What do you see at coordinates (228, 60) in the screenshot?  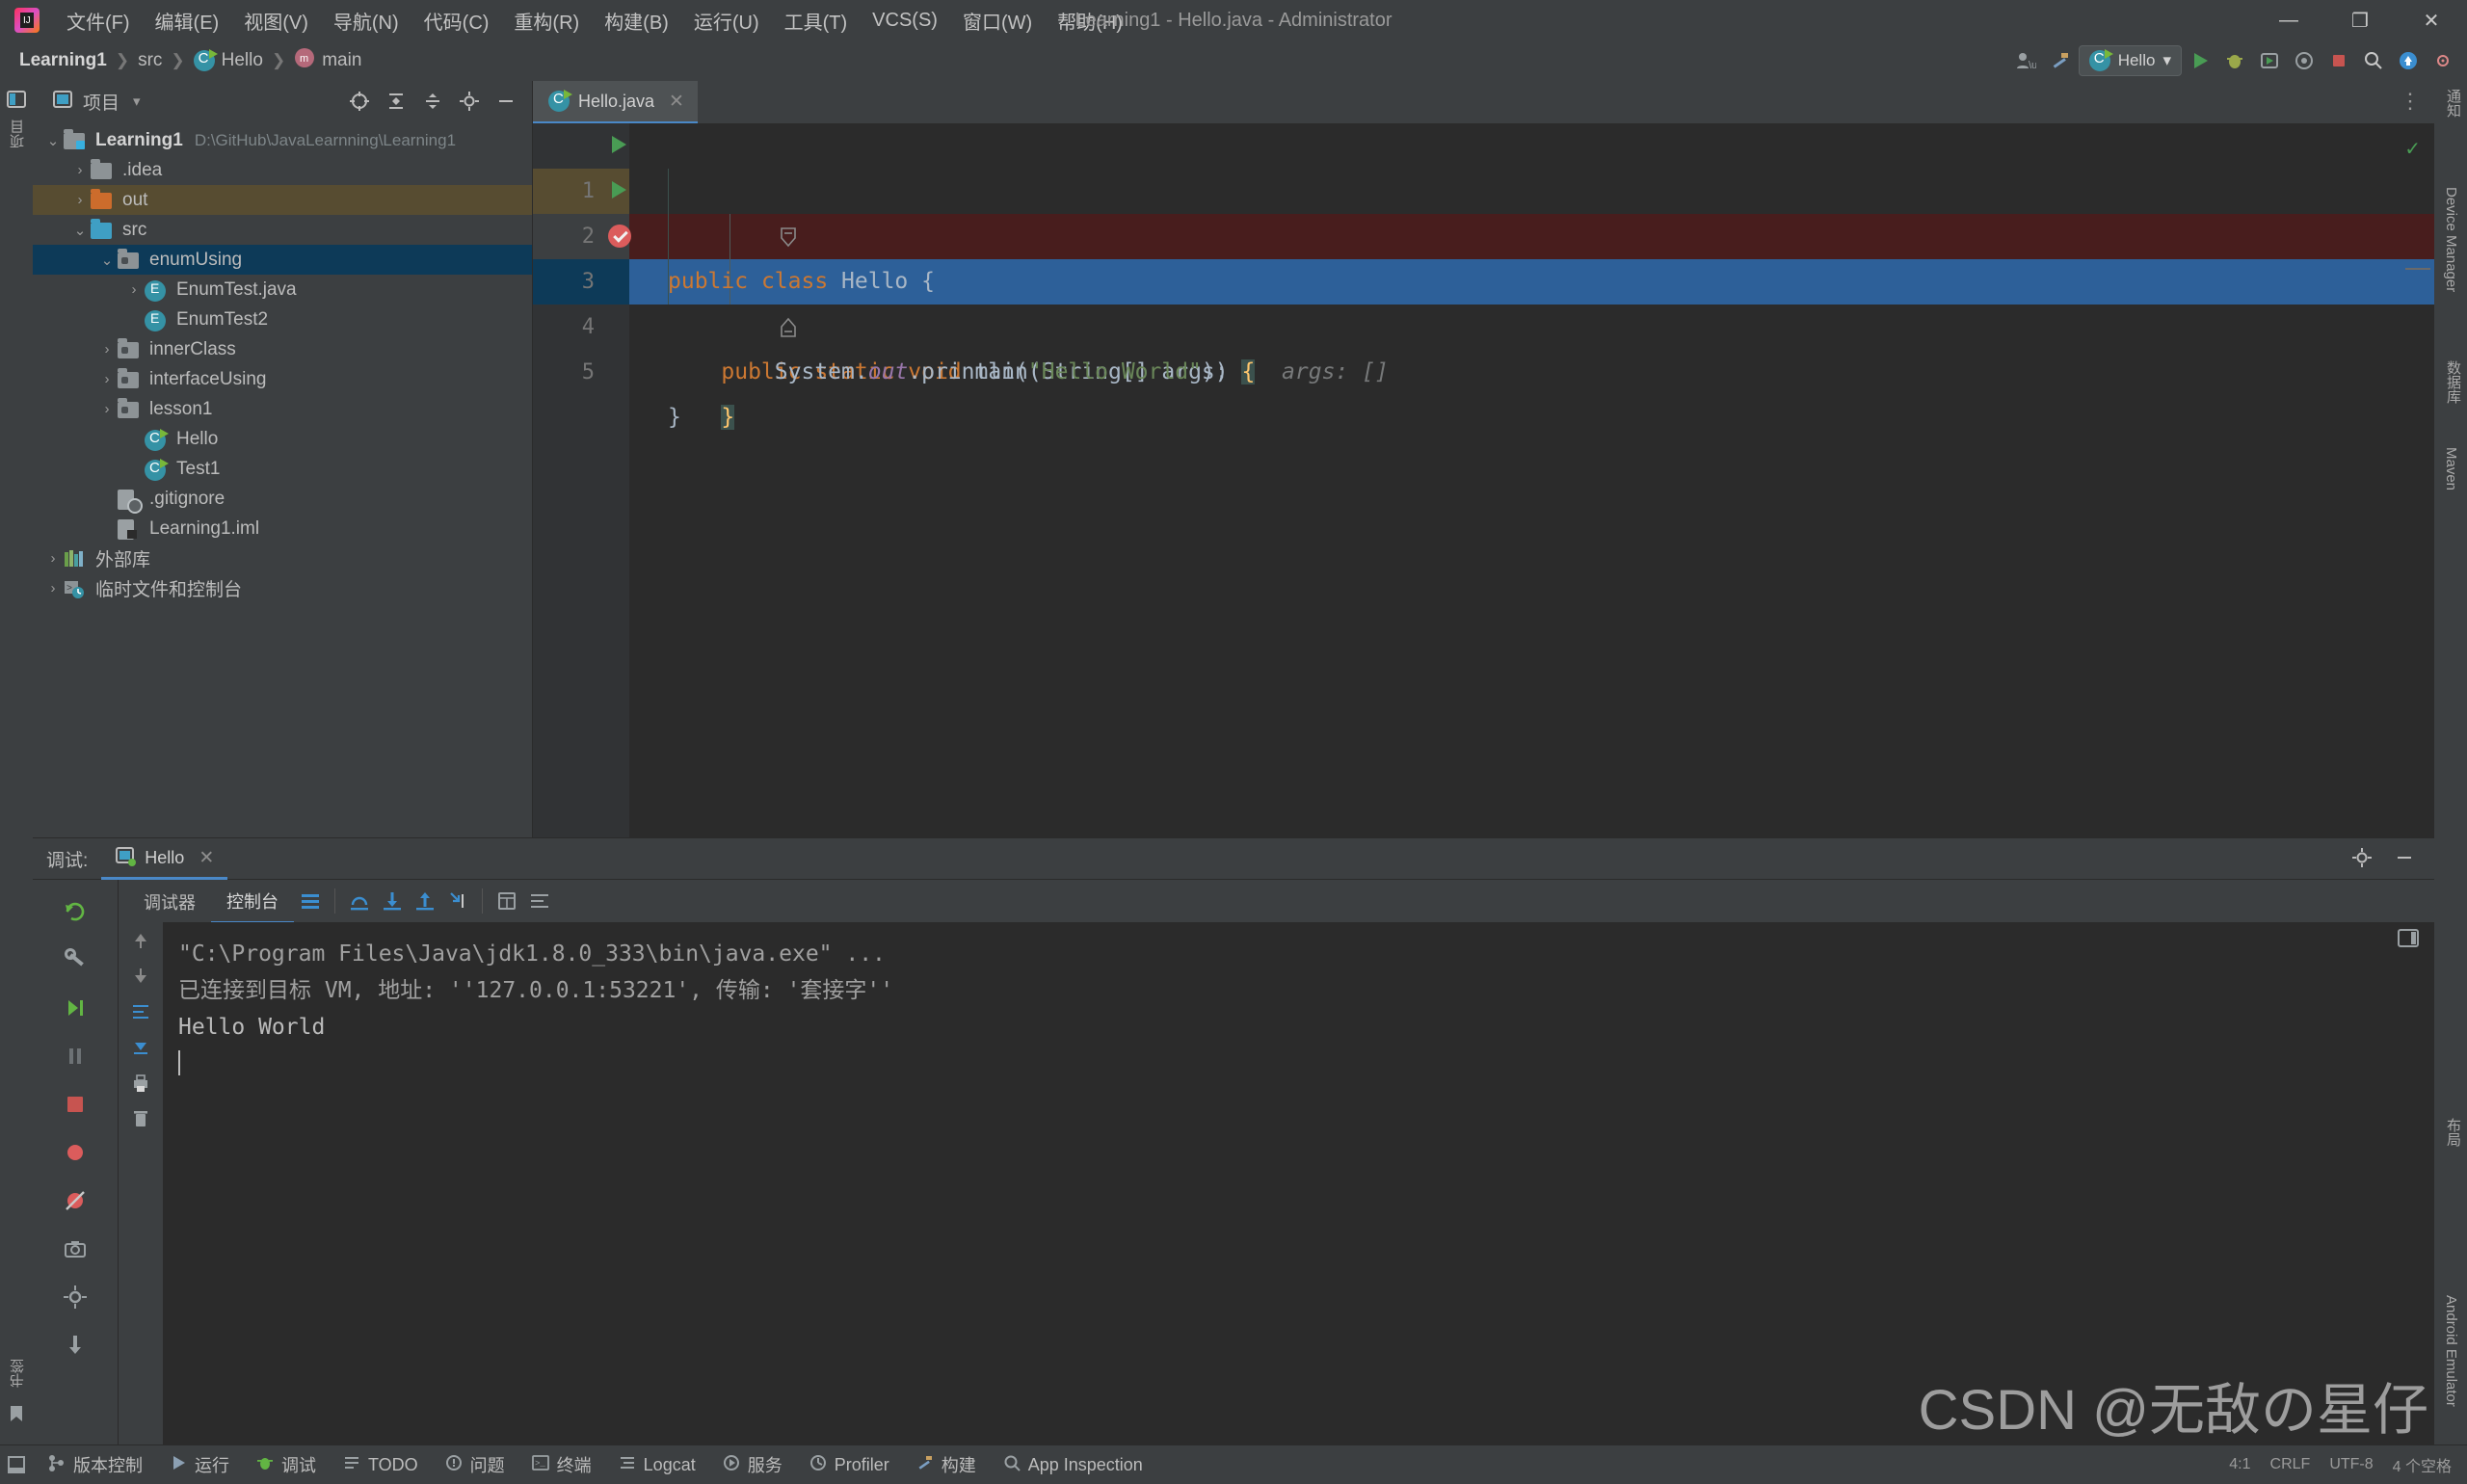 I see `breadcrumb-class: Hello` at bounding box center [228, 60].